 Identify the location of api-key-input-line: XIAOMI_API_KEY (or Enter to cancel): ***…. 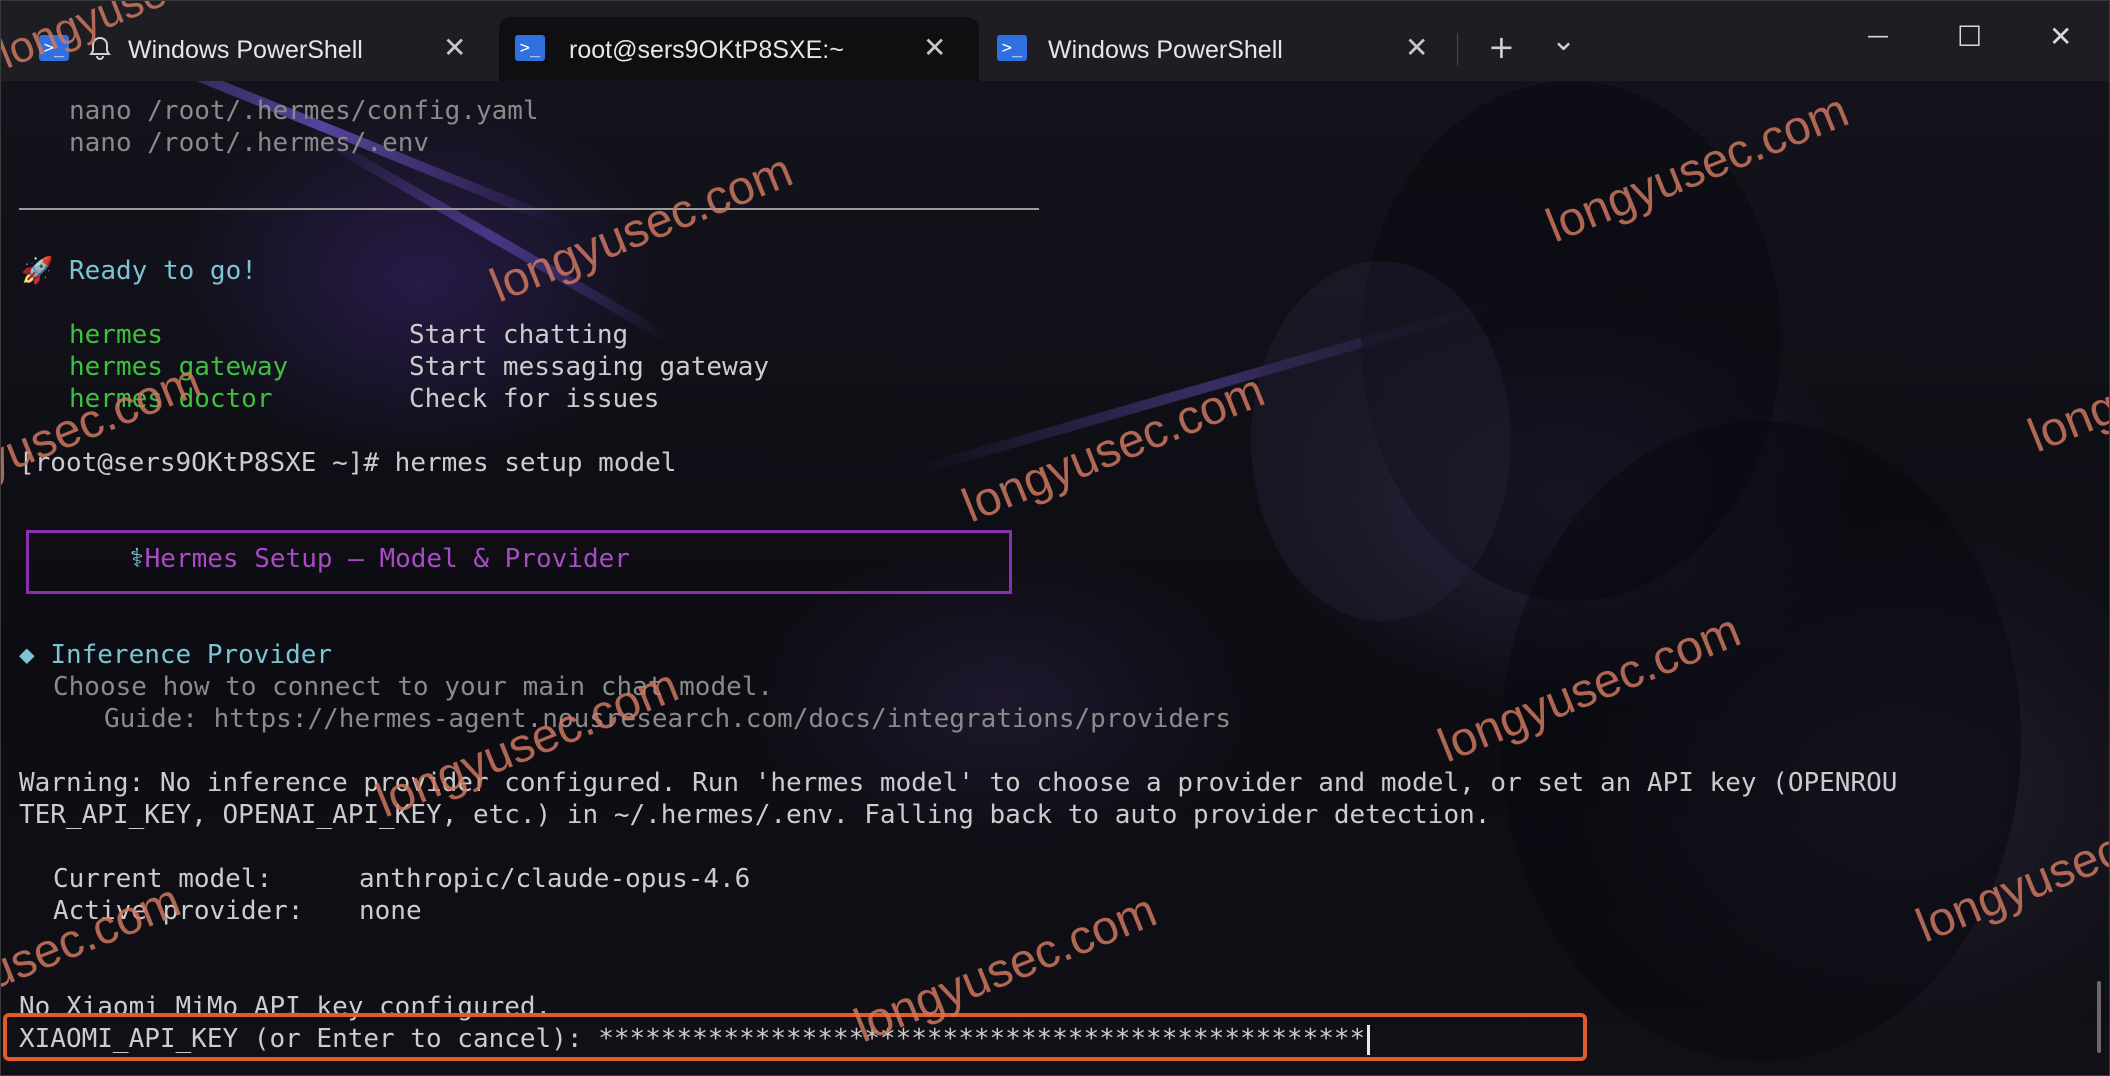
(695, 1039).